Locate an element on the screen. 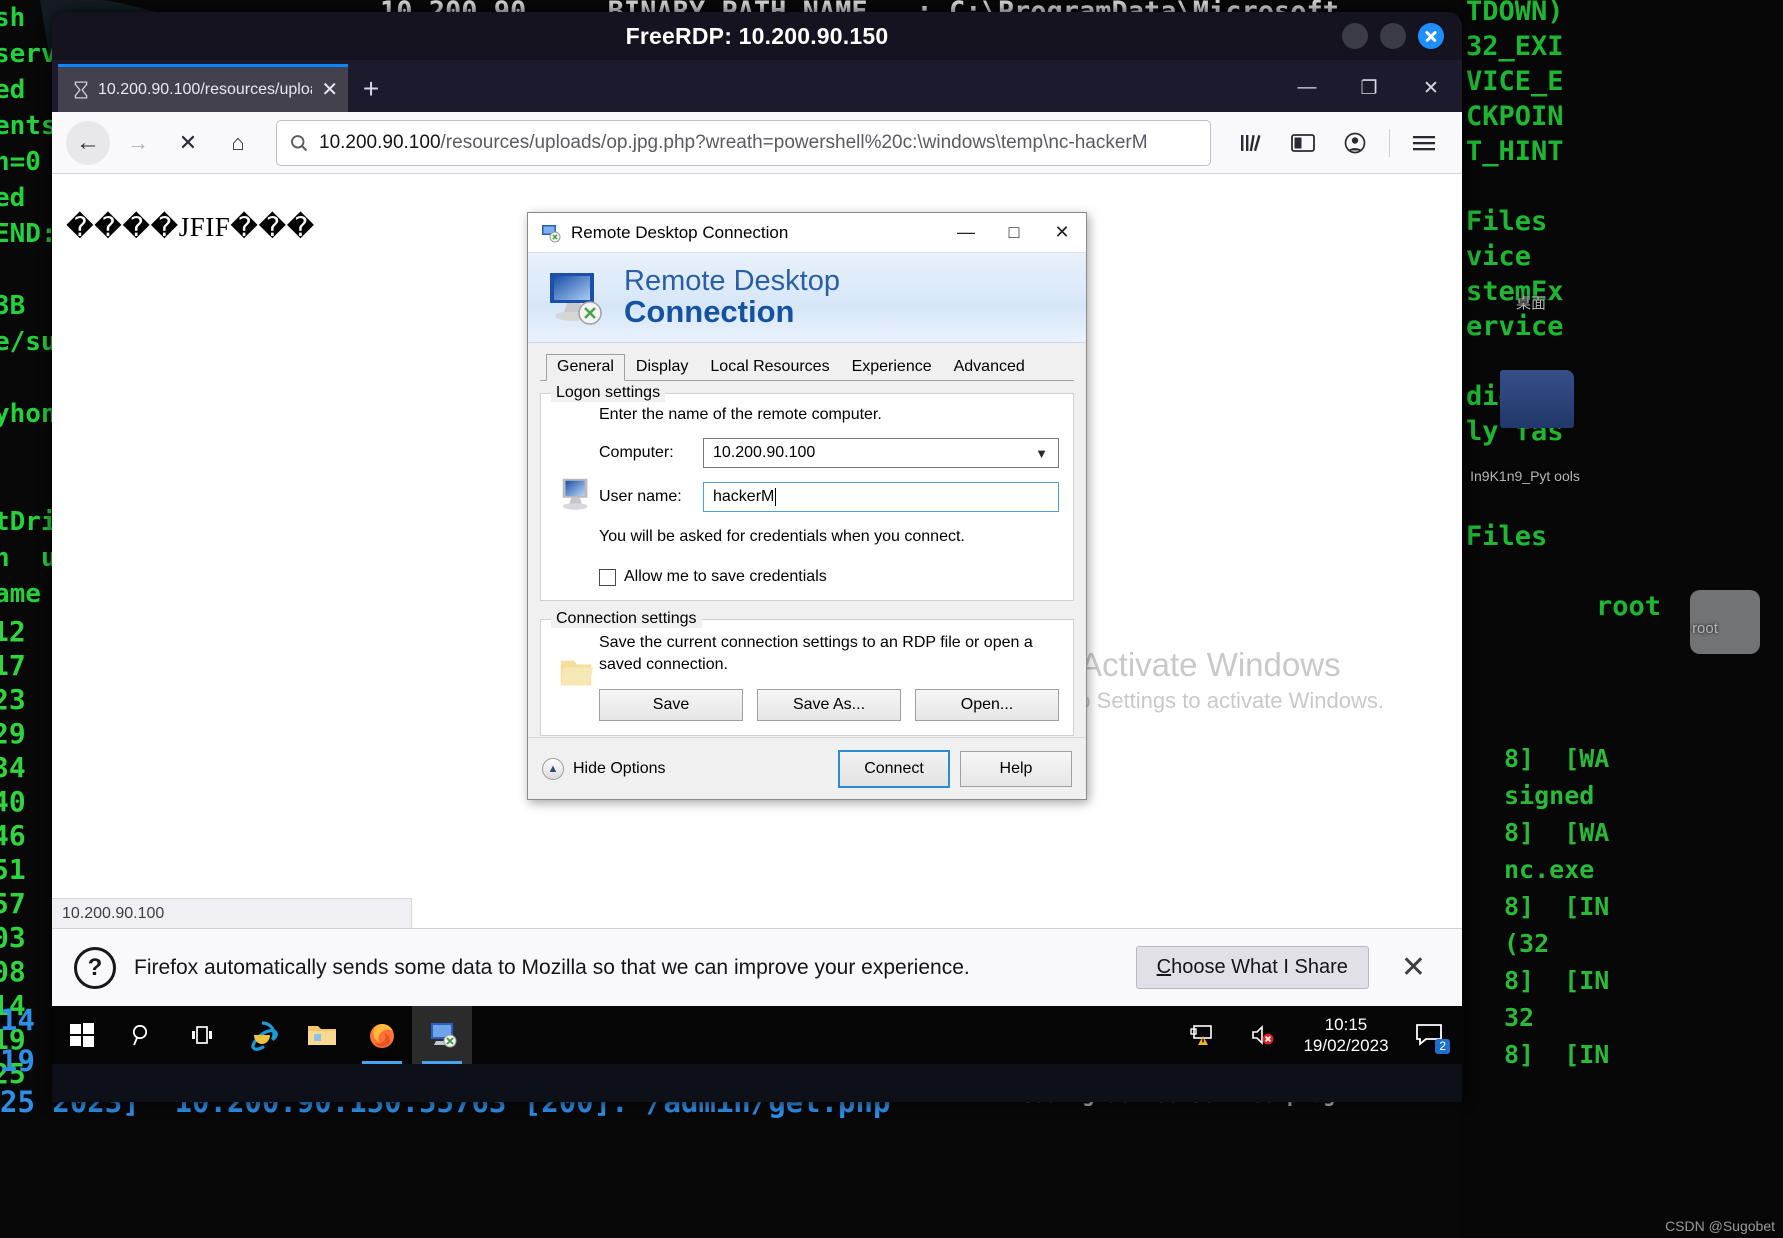  connect-button: Connect is located at coordinates (894, 768).